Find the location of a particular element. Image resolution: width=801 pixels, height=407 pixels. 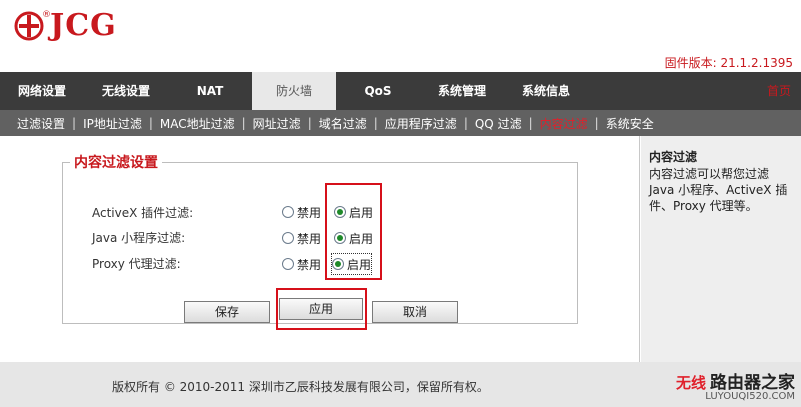

fieldset-legend: 内容过滤设置 is located at coordinates (116, 162).